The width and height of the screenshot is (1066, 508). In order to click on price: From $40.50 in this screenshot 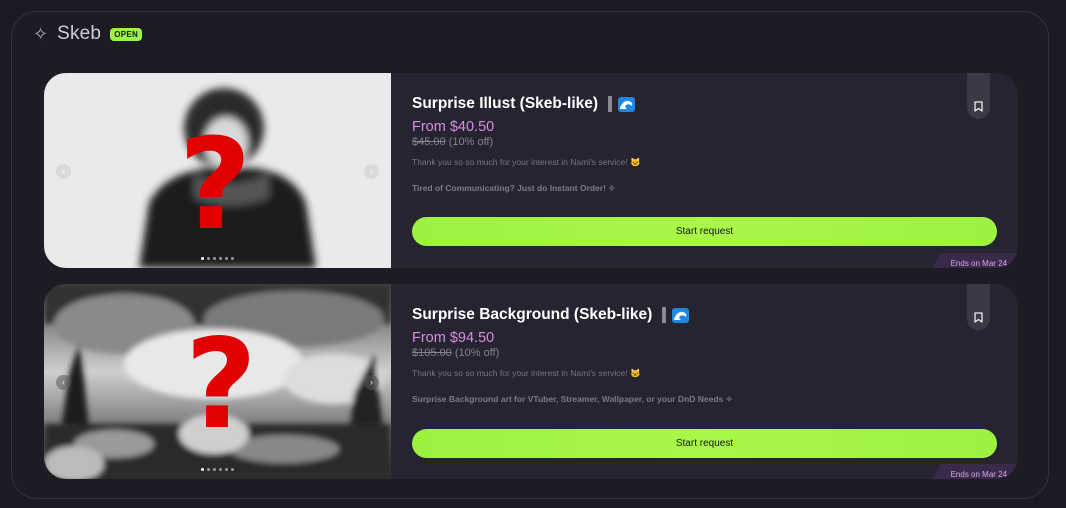, I will do `click(453, 127)`.